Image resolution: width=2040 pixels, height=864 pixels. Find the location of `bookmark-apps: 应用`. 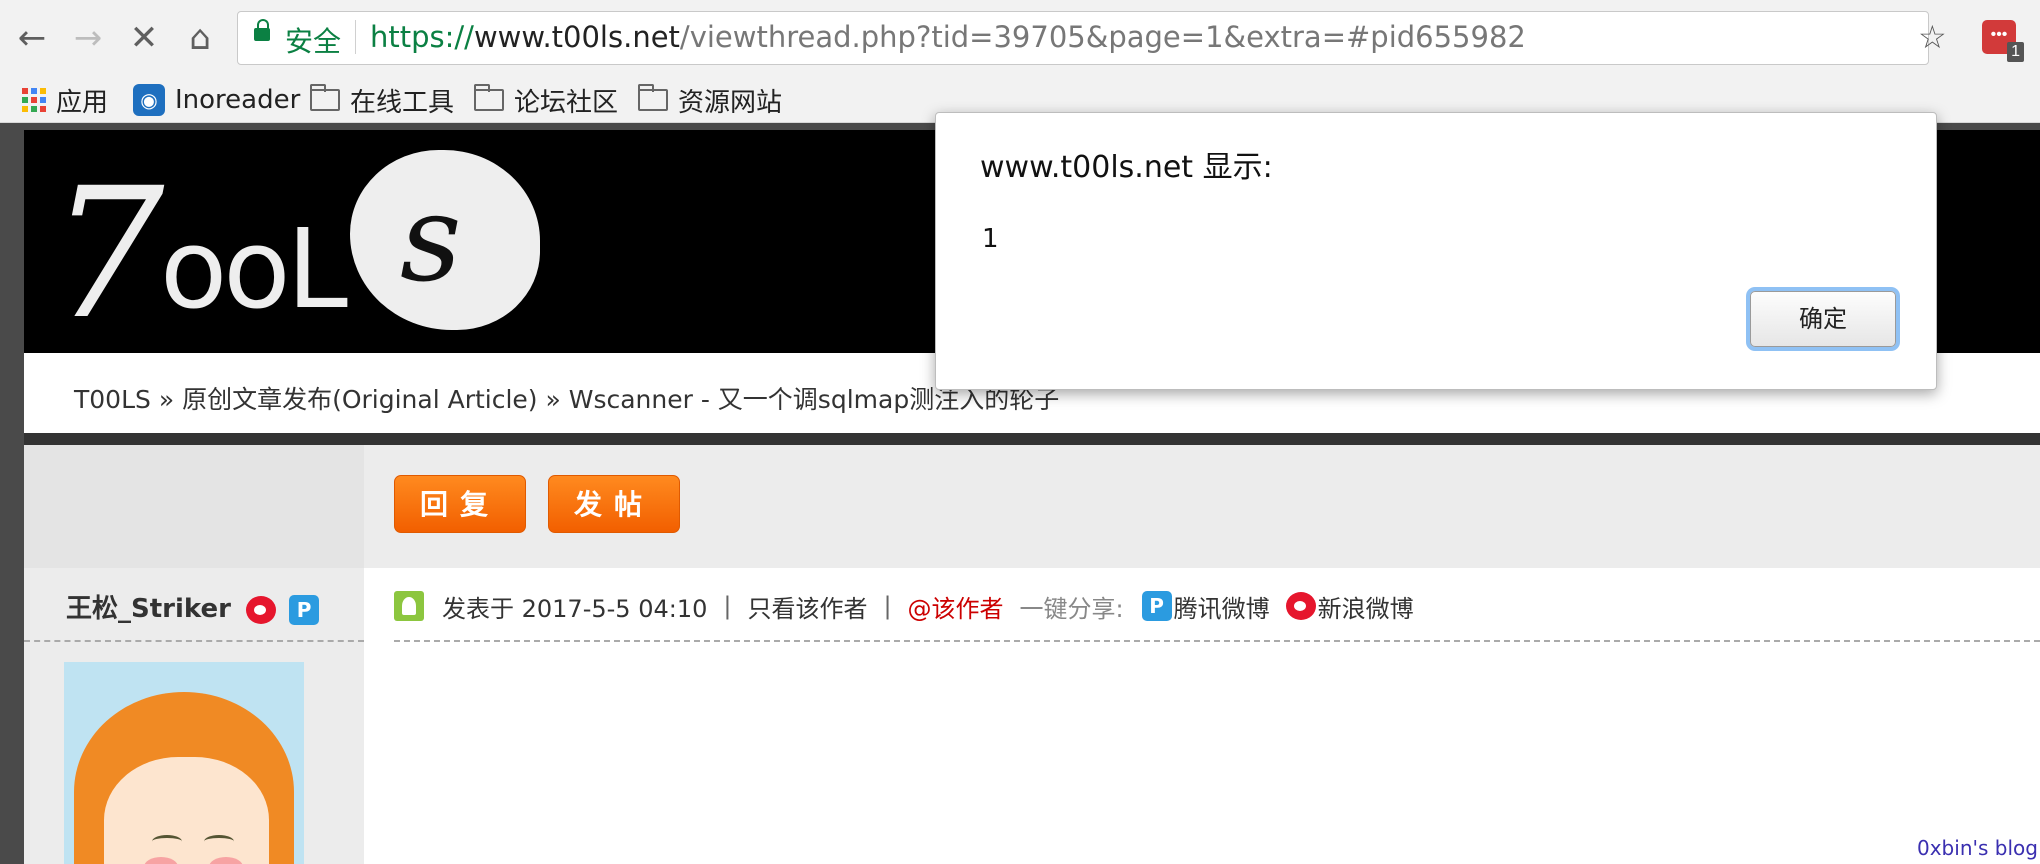

bookmark-apps: 应用 is located at coordinates (65, 100).